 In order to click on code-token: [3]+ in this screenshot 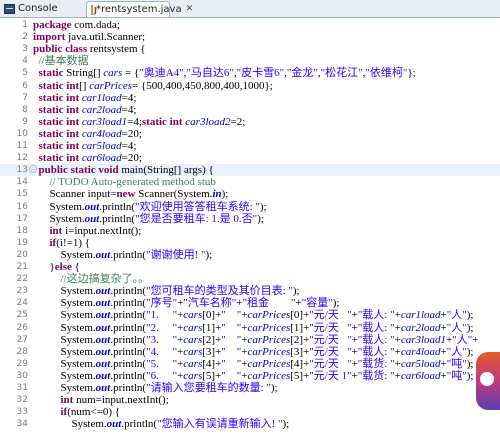, I will do `click(212, 351)`.